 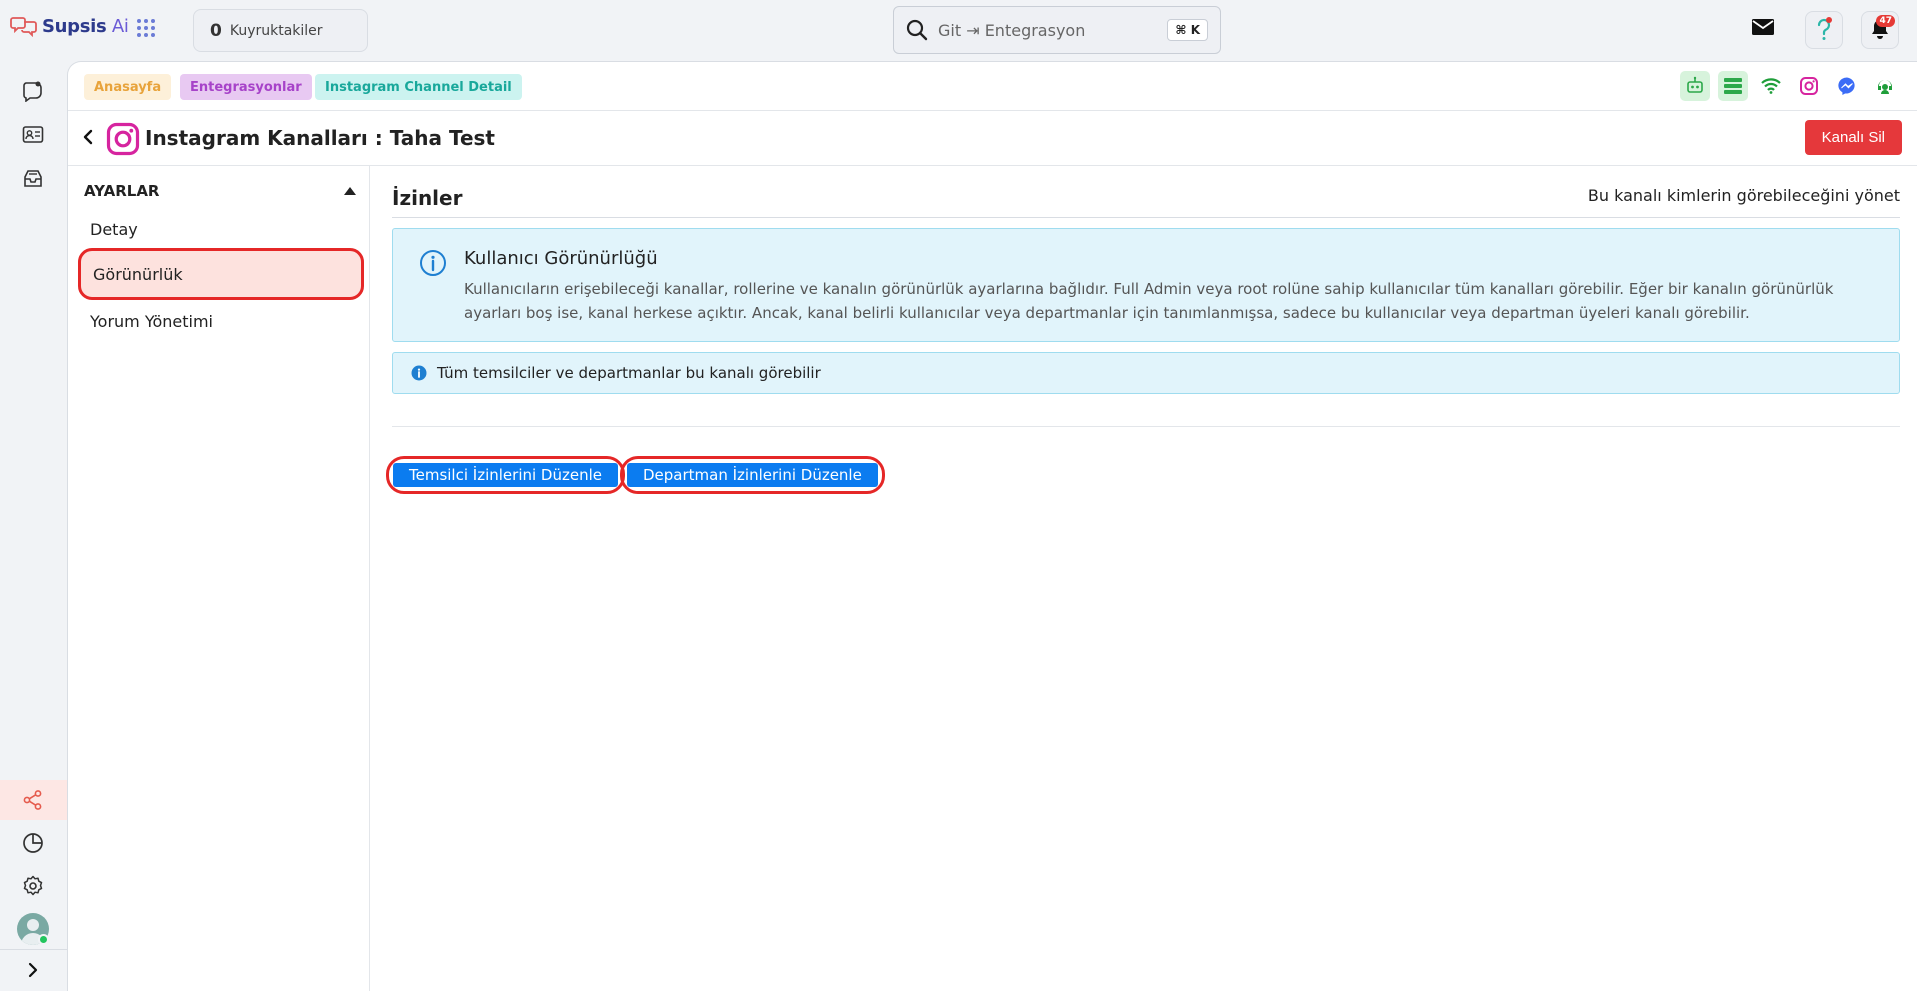 I want to click on queue-button: 0 Kuyruktakiler, so click(x=280, y=30).